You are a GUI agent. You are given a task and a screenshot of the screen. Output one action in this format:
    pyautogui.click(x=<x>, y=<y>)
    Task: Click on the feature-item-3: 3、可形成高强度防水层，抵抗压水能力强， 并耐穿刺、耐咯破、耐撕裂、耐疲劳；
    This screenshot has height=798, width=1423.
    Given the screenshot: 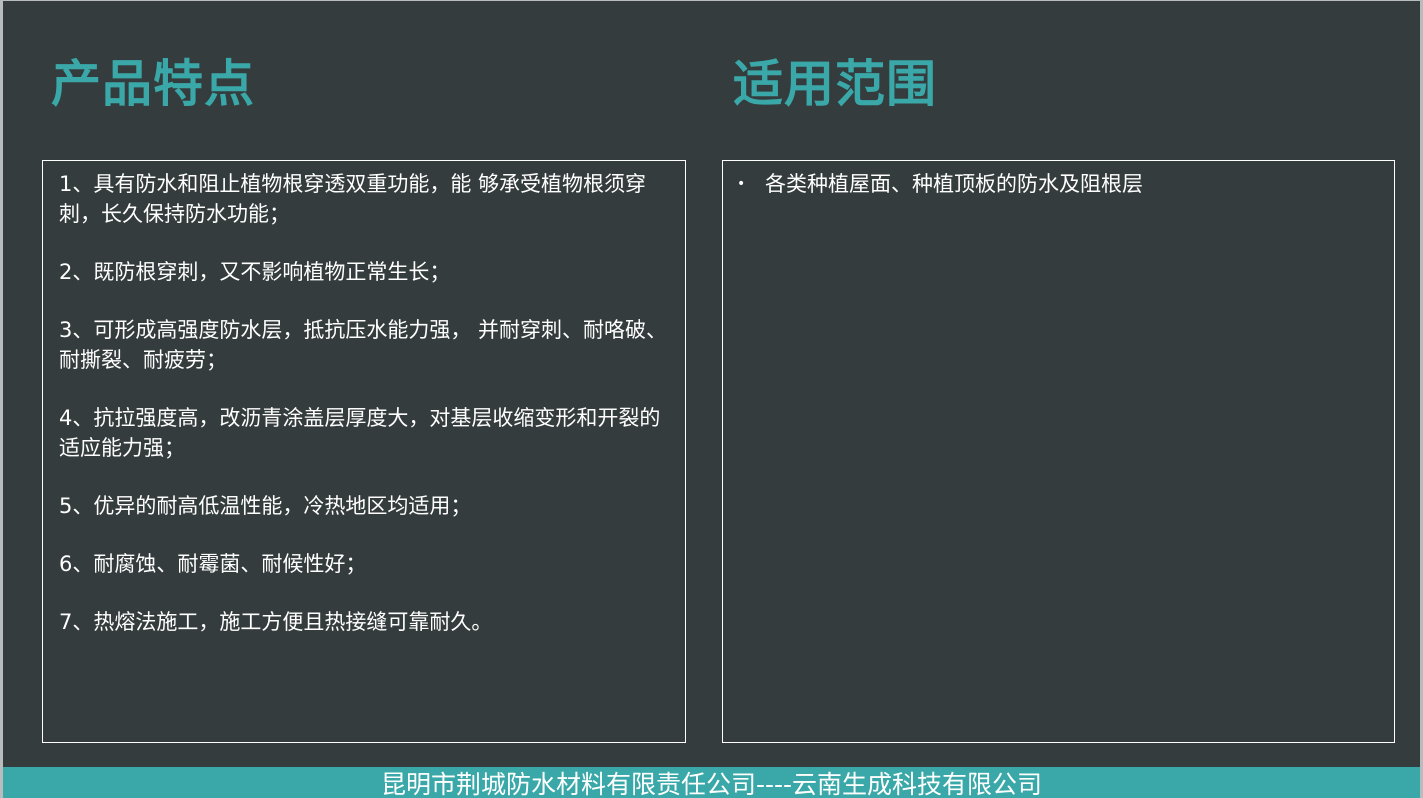 What is the action you would take?
    pyautogui.click(x=363, y=345)
    